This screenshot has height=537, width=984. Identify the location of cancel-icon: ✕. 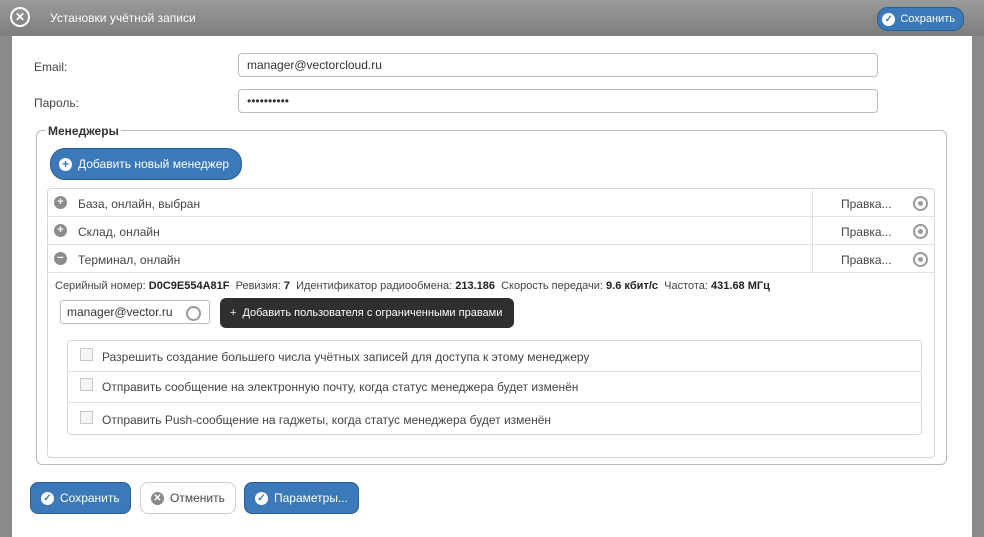
(157, 498).